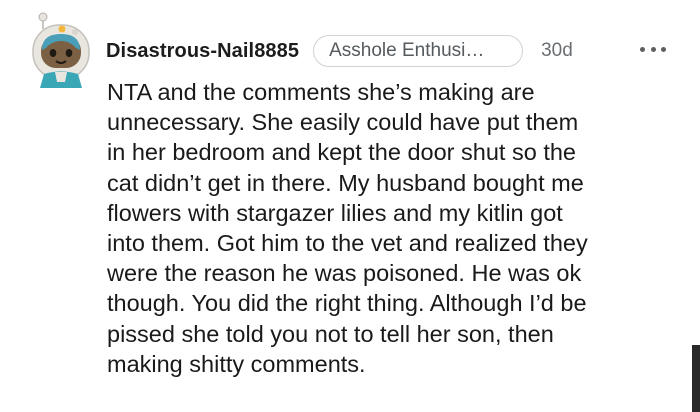 Image resolution: width=700 pixels, height=412 pixels. What do you see at coordinates (202, 51) in the screenshot?
I see `author-username: Disastrous-Nail8885` at bounding box center [202, 51].